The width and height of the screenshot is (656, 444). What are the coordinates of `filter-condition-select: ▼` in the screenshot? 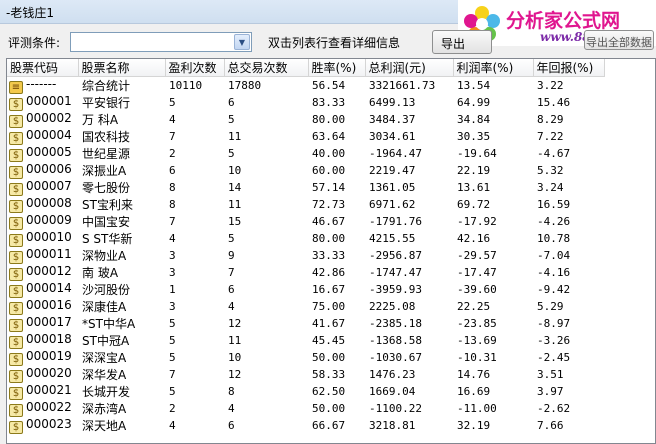 It's located at (161, 42).